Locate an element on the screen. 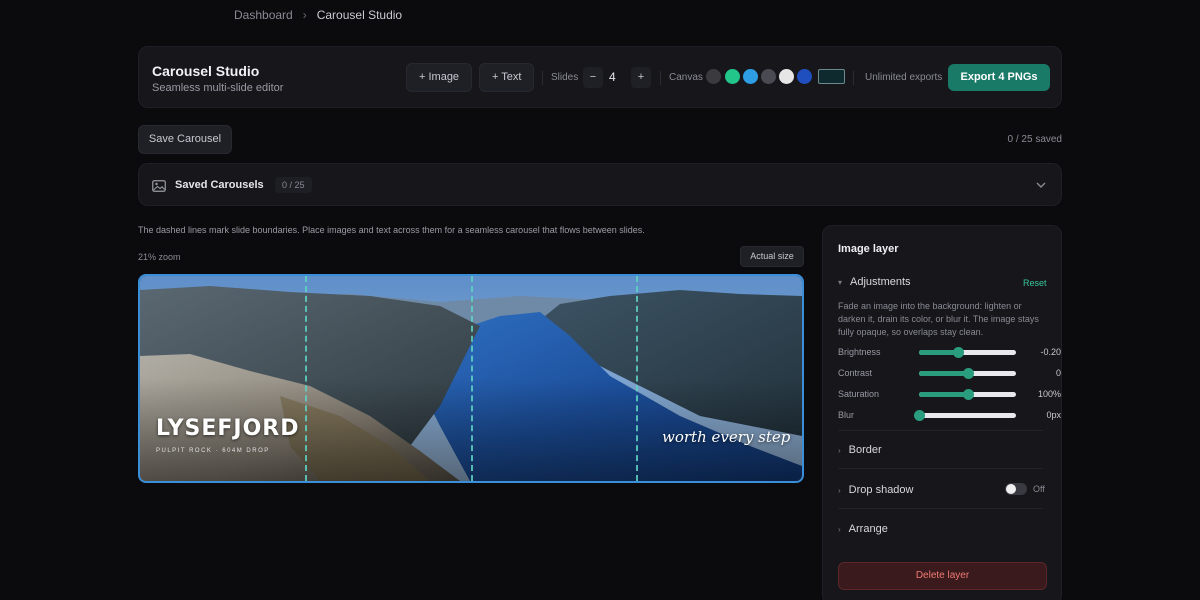  drop-shadow-toggle is located at coordinates (1016, 489).